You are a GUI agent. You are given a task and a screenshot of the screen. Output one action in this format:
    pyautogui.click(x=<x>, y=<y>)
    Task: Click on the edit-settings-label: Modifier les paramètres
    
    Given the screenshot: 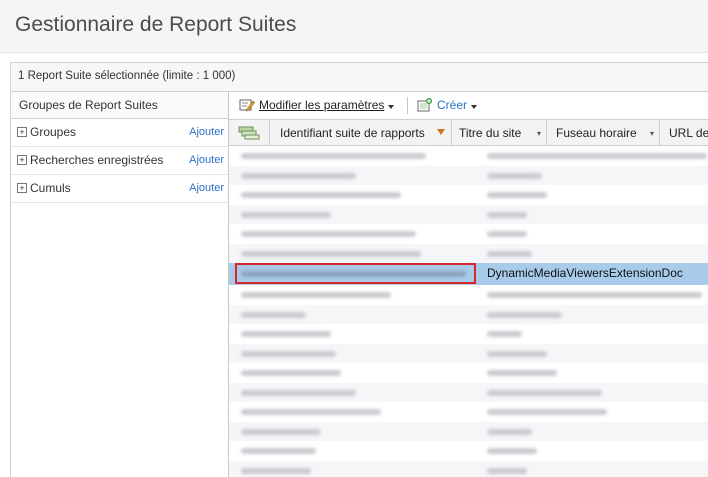 What is the action you would take?
    pyautogui.click(x=321, y=105)
    